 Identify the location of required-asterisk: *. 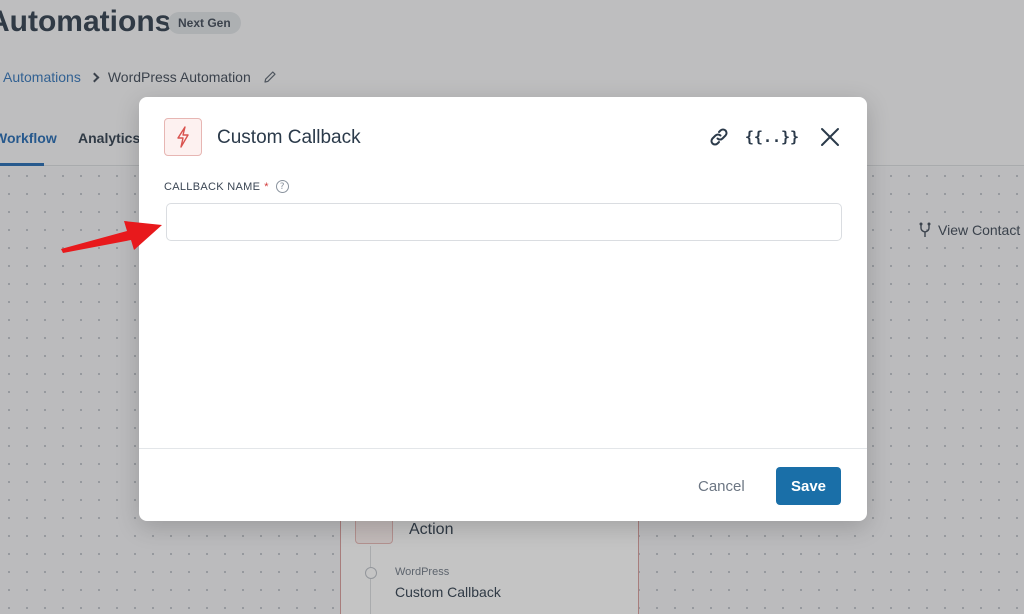
(266, 186).